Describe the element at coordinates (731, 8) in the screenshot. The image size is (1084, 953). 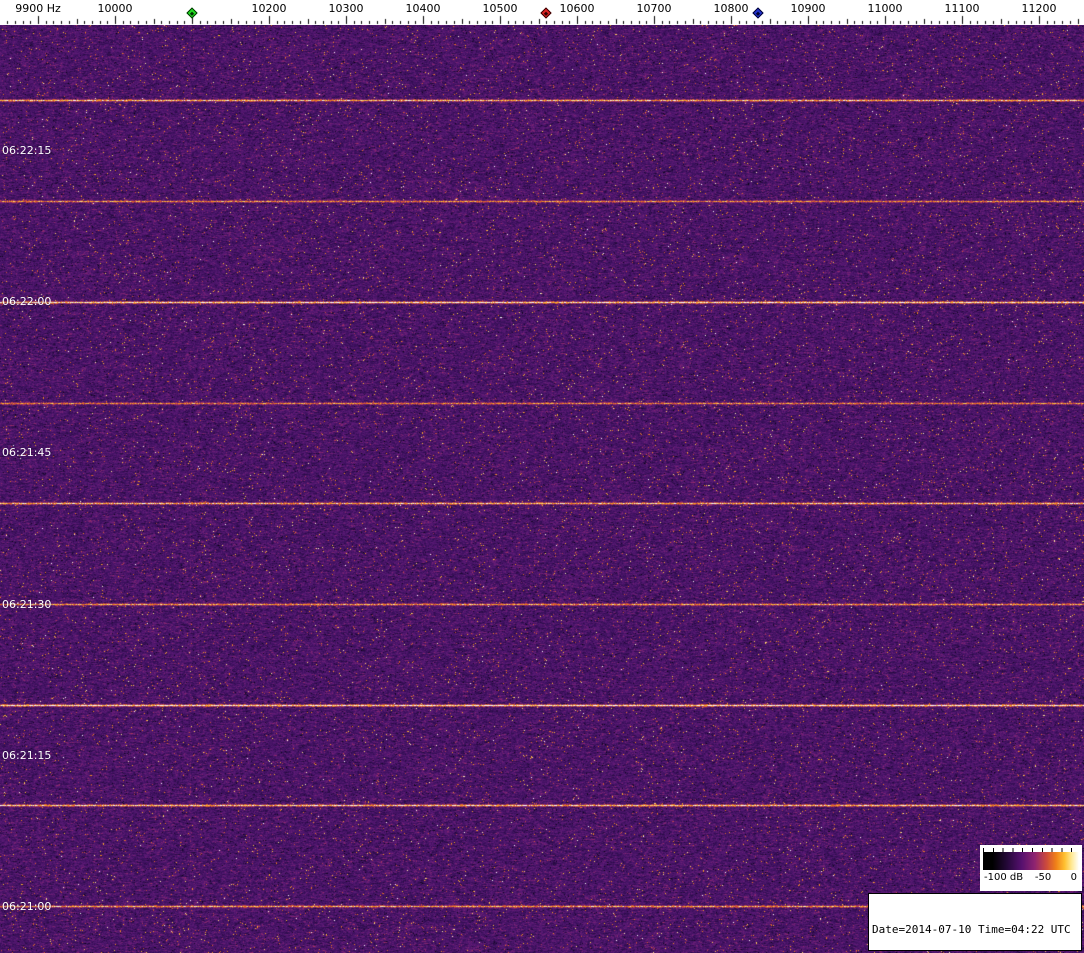
I see `freq-tick-label: 10800` at that location.